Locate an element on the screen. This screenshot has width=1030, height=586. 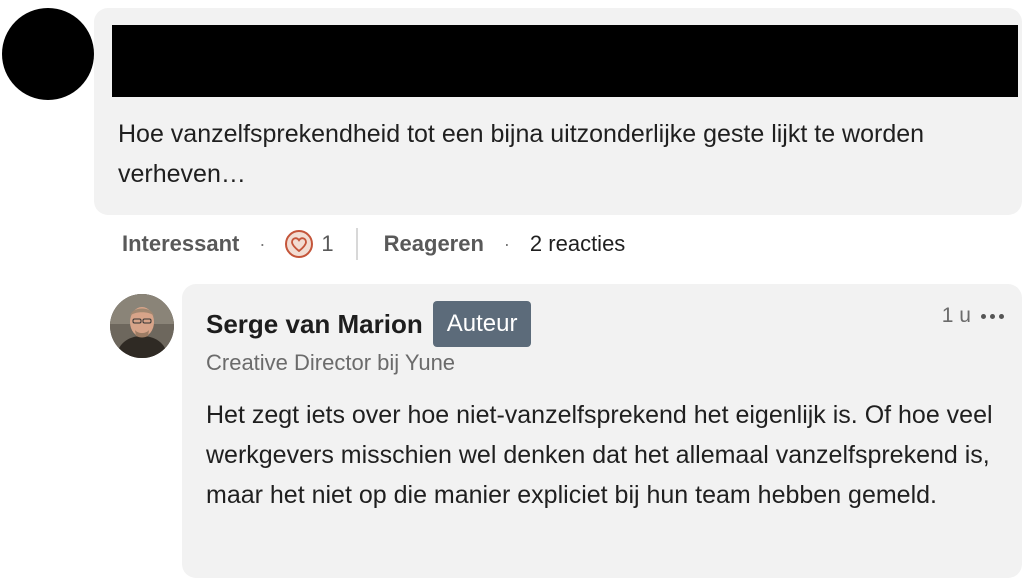
author-headline: Creative Director bij Yune is located at coordinates (331, 362).